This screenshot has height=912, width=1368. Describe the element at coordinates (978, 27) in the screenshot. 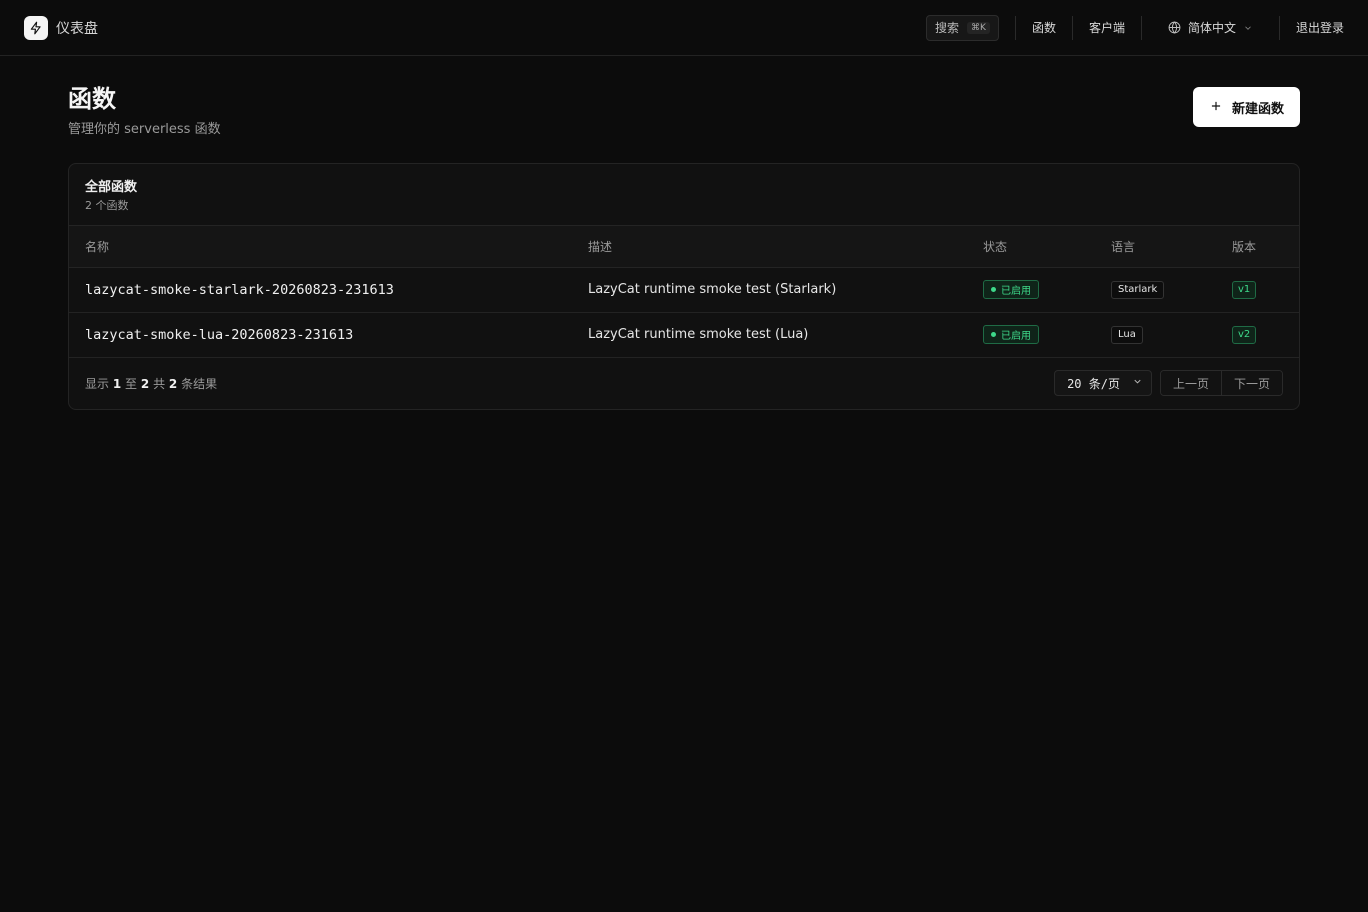

I see `search-shortcut: ⌘K` at that location.